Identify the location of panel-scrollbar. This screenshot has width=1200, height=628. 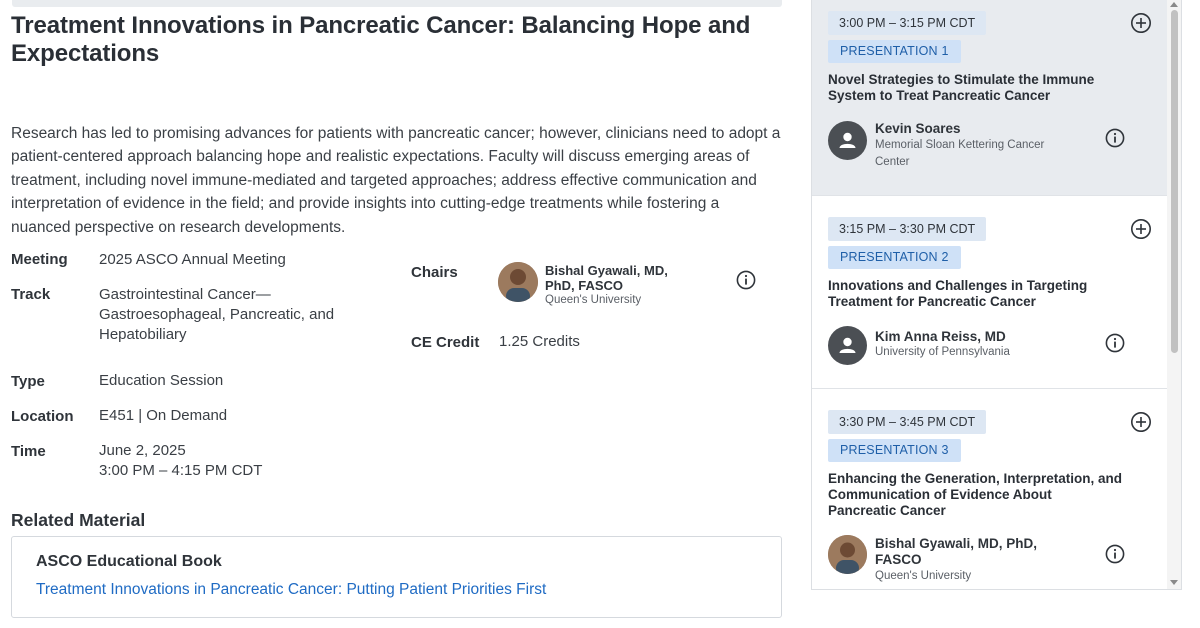
(1174, 294).